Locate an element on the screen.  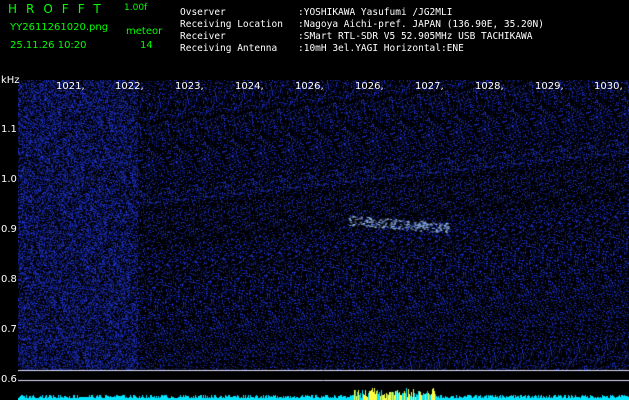
freq-label: 1021, is located at coordinates (70, 86).